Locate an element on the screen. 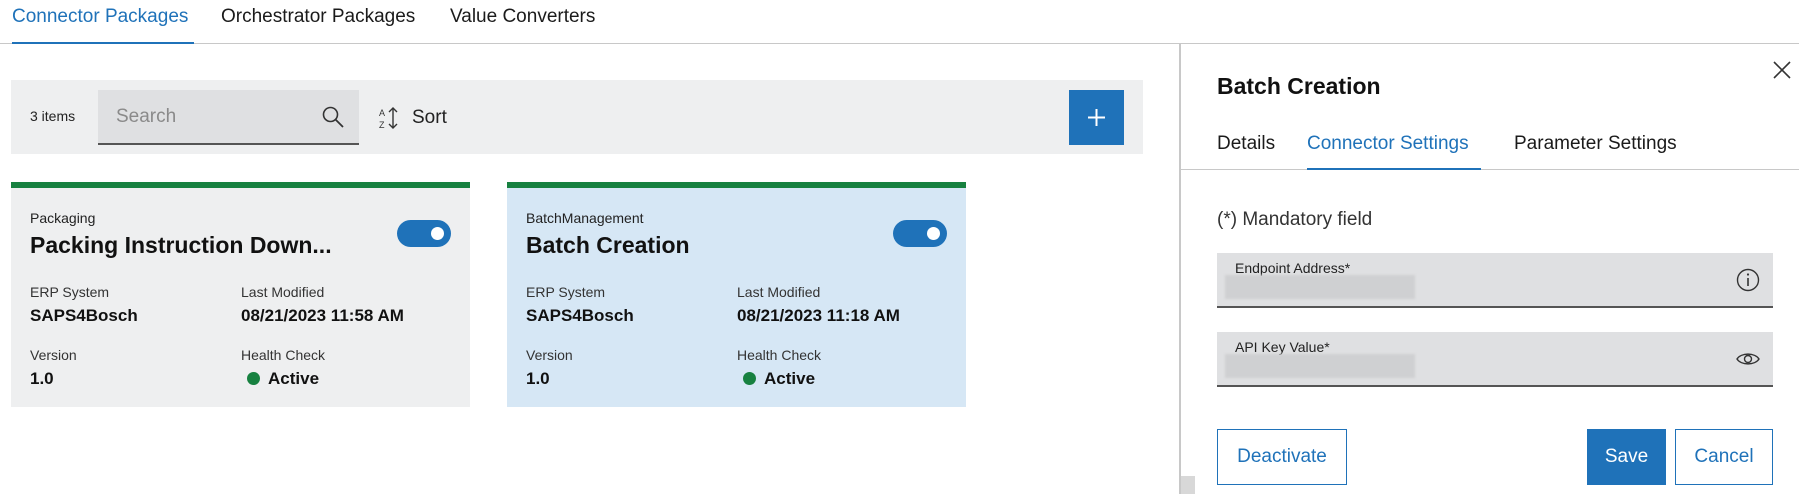 The height and width of the screenshot is (494, 1799). info-icon is located at coordinates (1748, 280).